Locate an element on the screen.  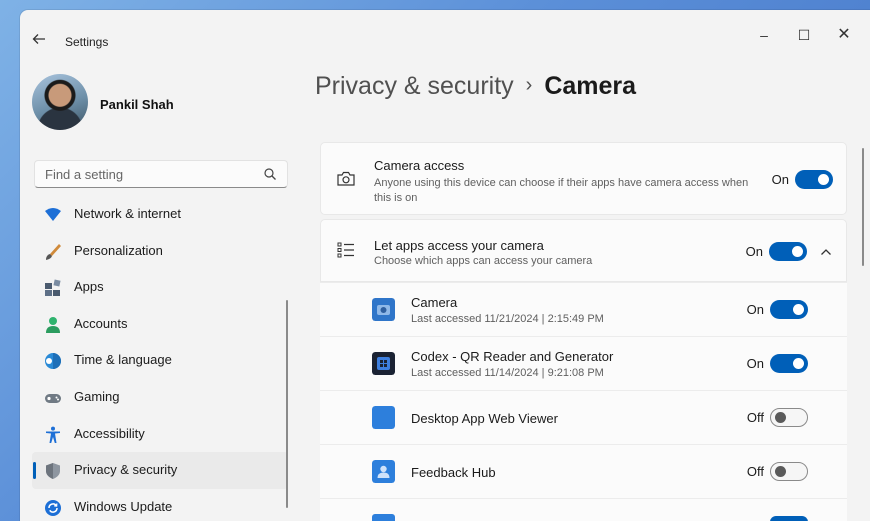
sidebar-item-label: Apps is located at coordinates (89, 287).